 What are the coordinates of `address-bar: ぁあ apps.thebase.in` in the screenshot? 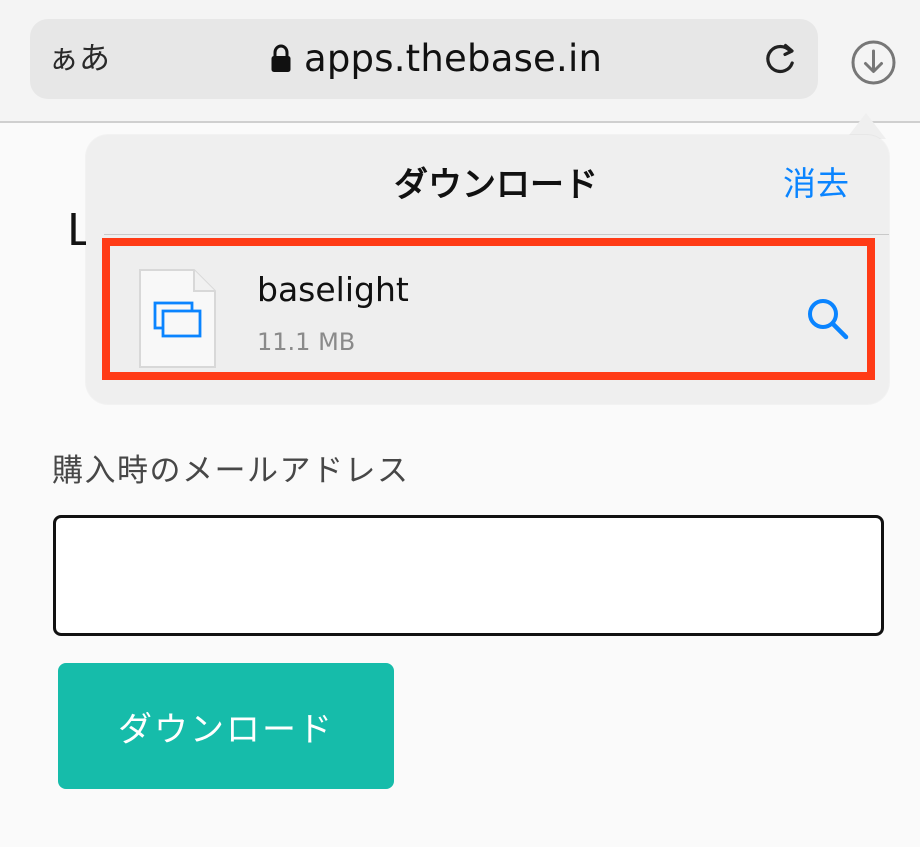 It's located at (424, 59).